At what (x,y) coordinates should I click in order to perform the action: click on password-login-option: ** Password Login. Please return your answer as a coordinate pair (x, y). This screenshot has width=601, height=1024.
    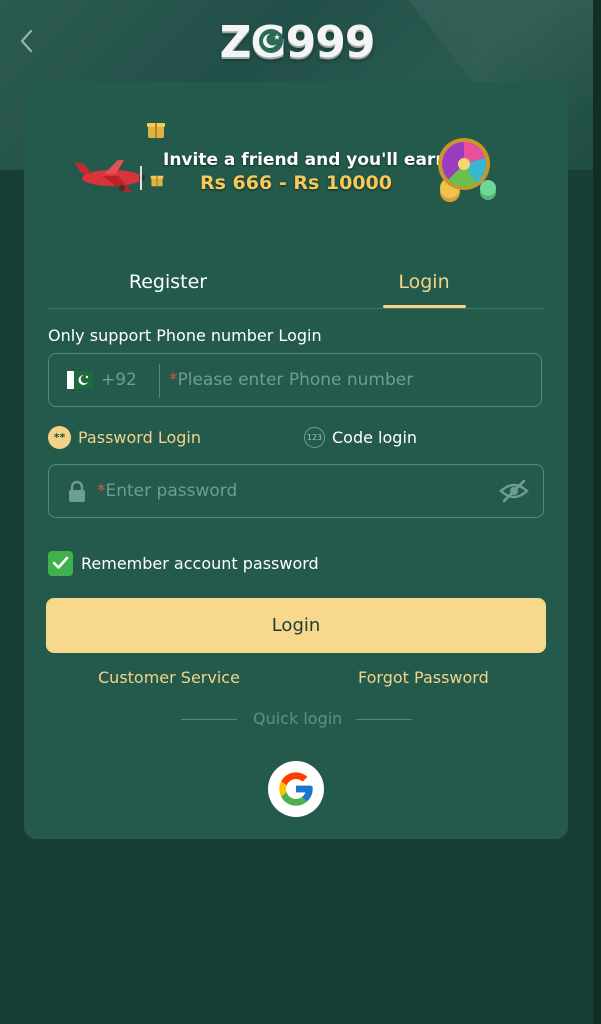
    Looking at the image, I should click on (124, 437).